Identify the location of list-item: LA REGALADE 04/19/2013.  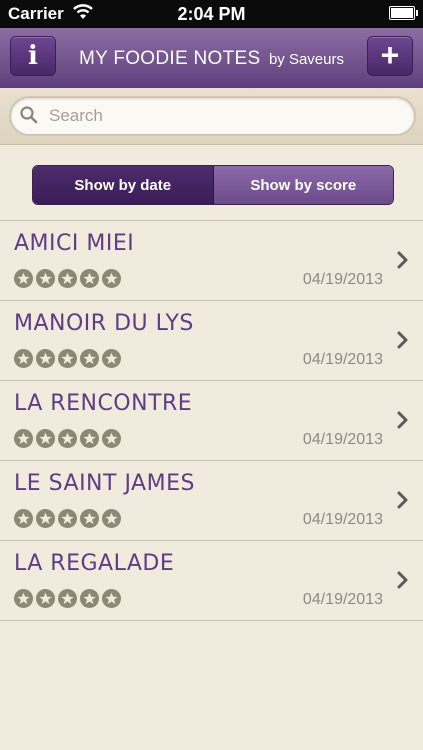
(211, 580).